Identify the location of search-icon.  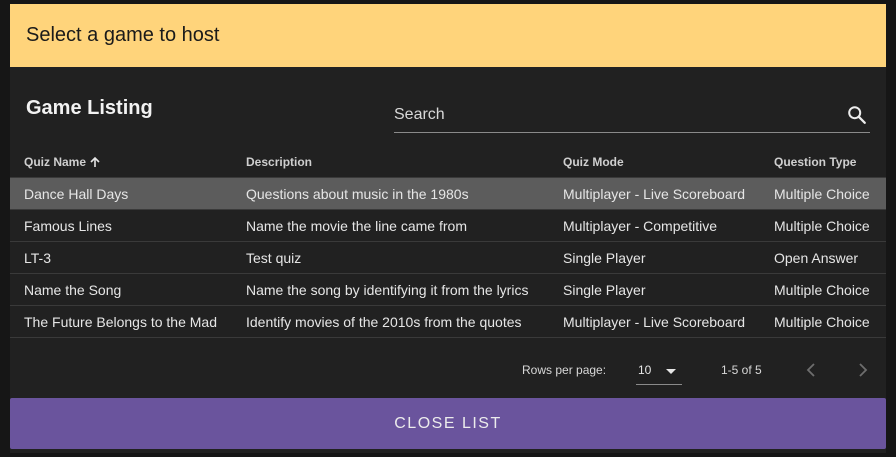
(857, 115).